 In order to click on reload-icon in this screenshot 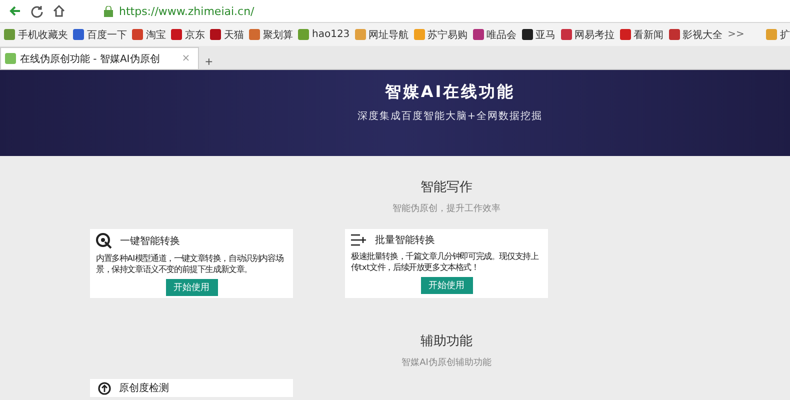, I will do `click(37, 11)`.